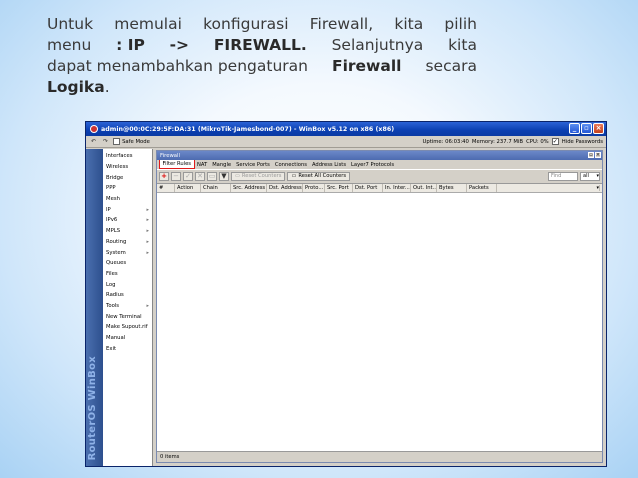 Image resolution: width=638 pixels, height=478 pixels. What do you see at coordinates (127, 231) in the screenshot?
I see `menu-item-mpls: MPLS ▸` at bounding box center [127, 231].